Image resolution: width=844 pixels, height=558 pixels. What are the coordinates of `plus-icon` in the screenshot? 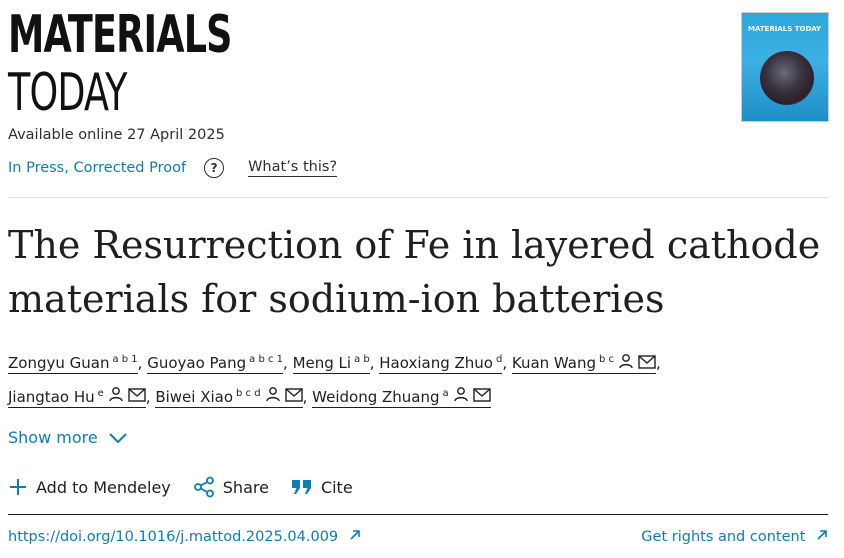 It's located at (18, 487).